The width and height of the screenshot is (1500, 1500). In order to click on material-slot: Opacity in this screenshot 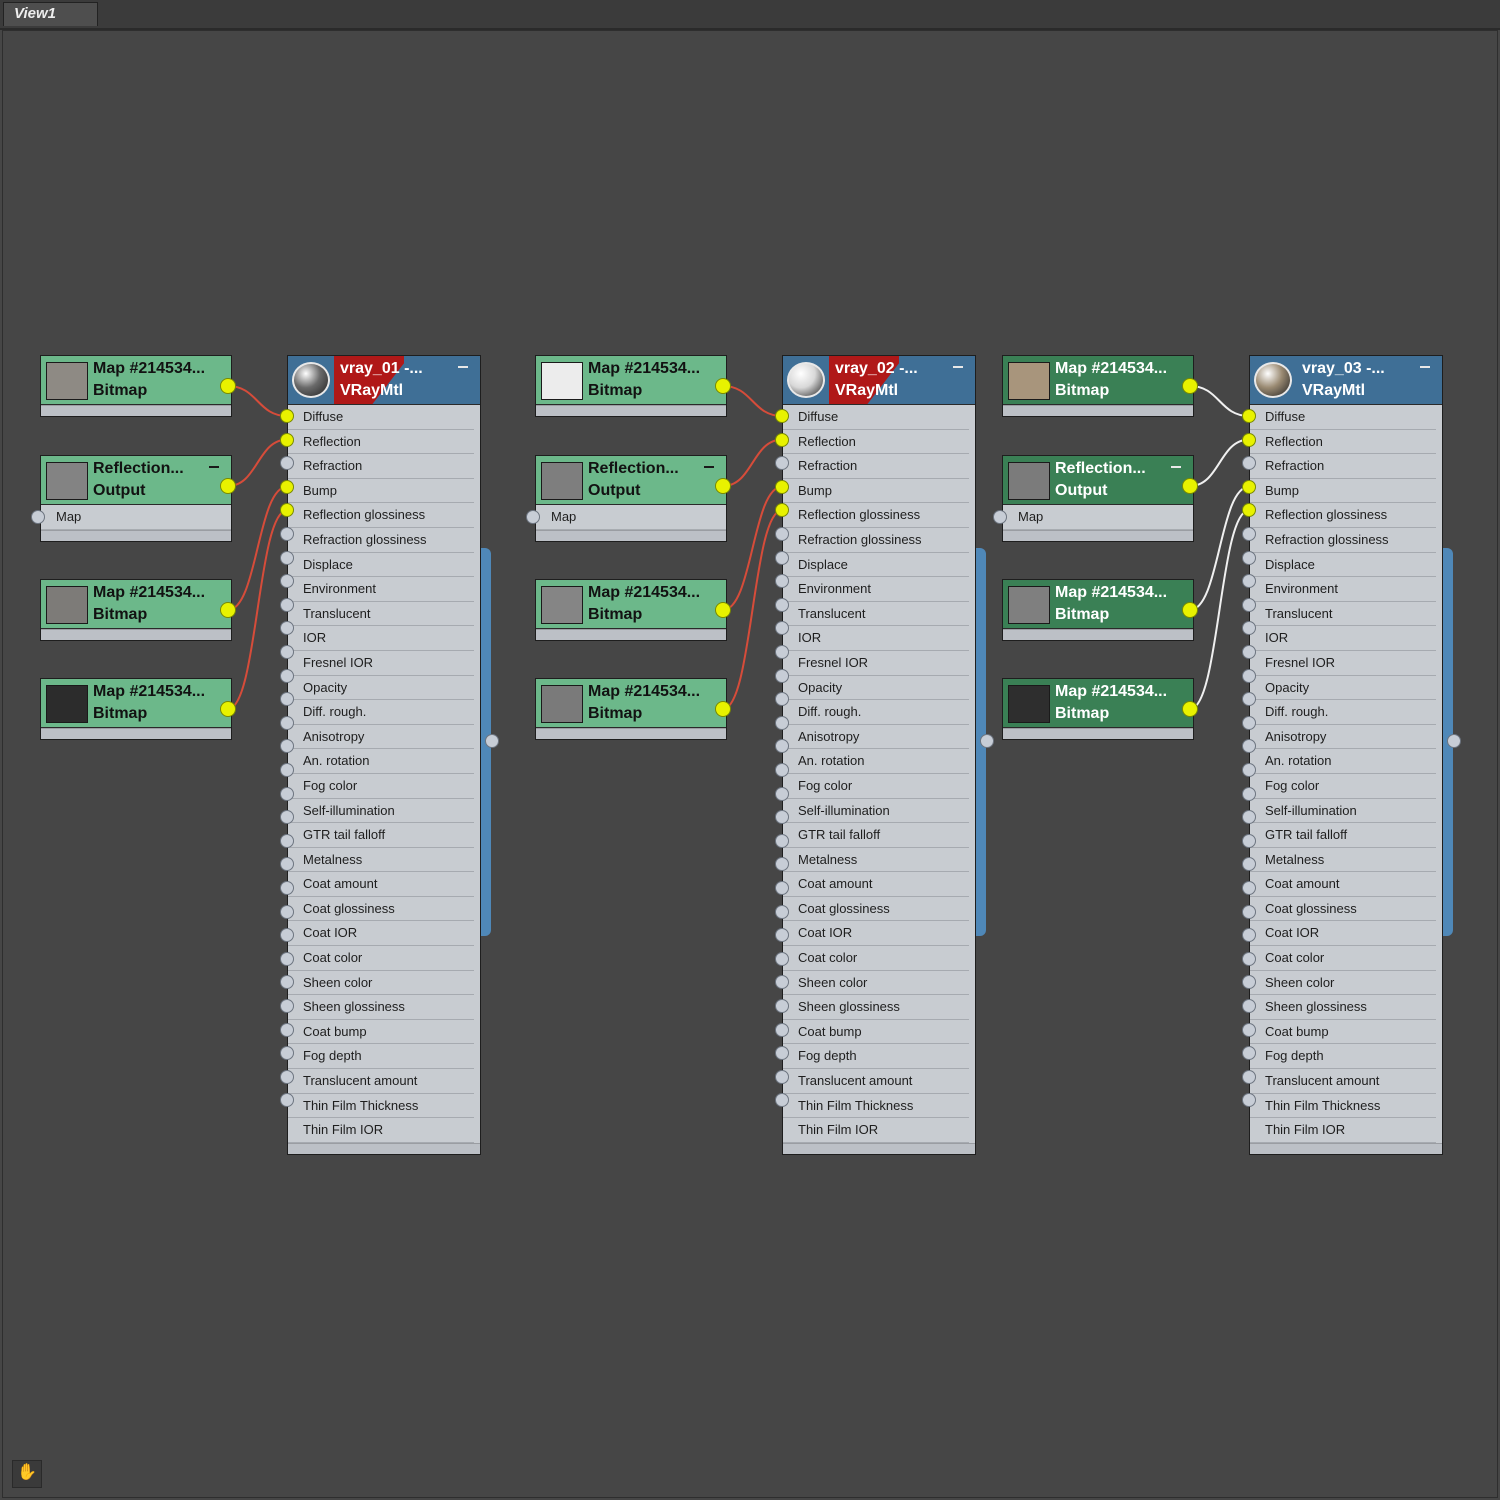, I will do `click(381, 688)`.